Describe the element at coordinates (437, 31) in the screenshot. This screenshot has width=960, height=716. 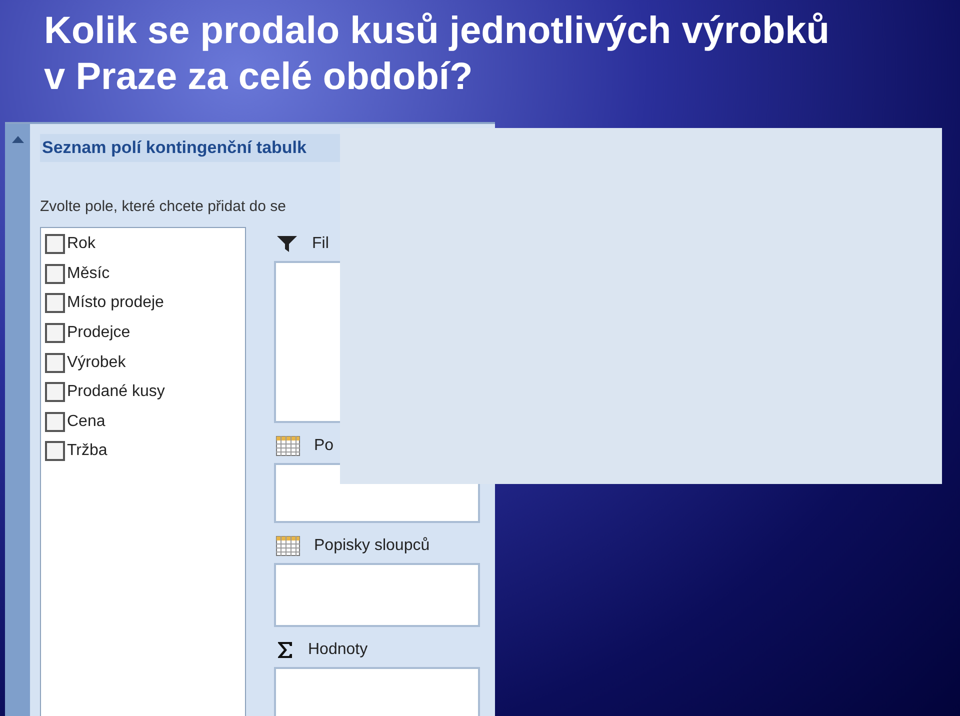
I see `slide-title: Kolik se prodalo kusů jednotlivých výrobků` at that location.